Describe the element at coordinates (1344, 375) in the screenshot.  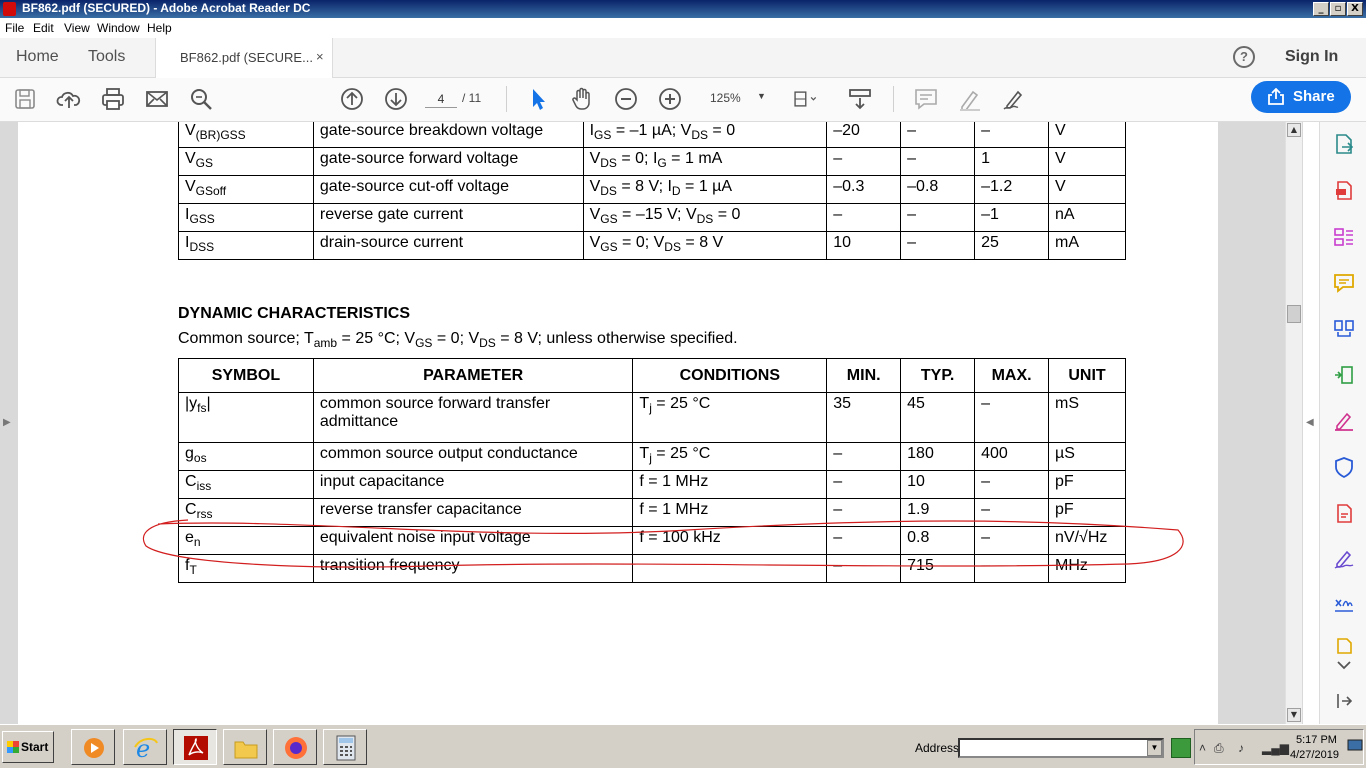
I see `compress-pdf-icon` at that location.